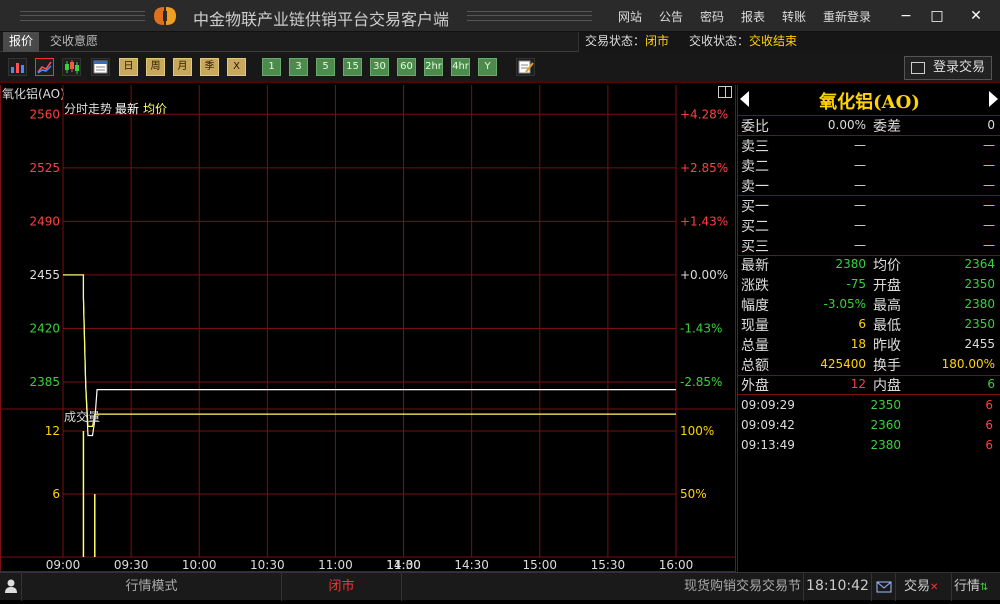 The image size is (1000, 604). I want to click on period-day-button: 日, so click(128, 67).